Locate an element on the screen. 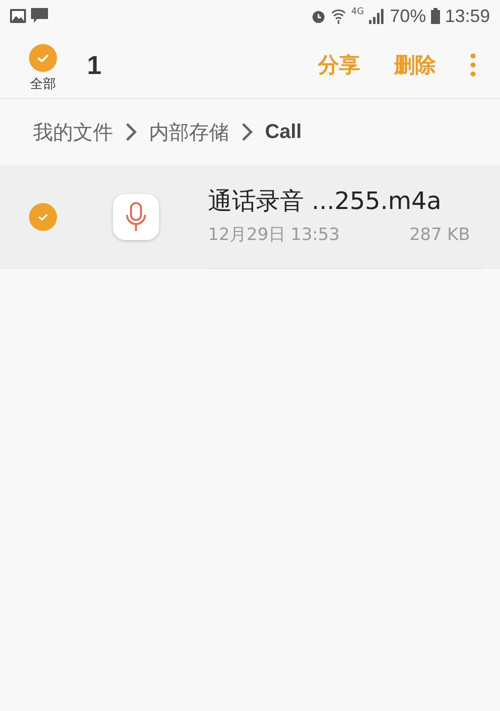  more-icon is located at coordinates (473, 65).